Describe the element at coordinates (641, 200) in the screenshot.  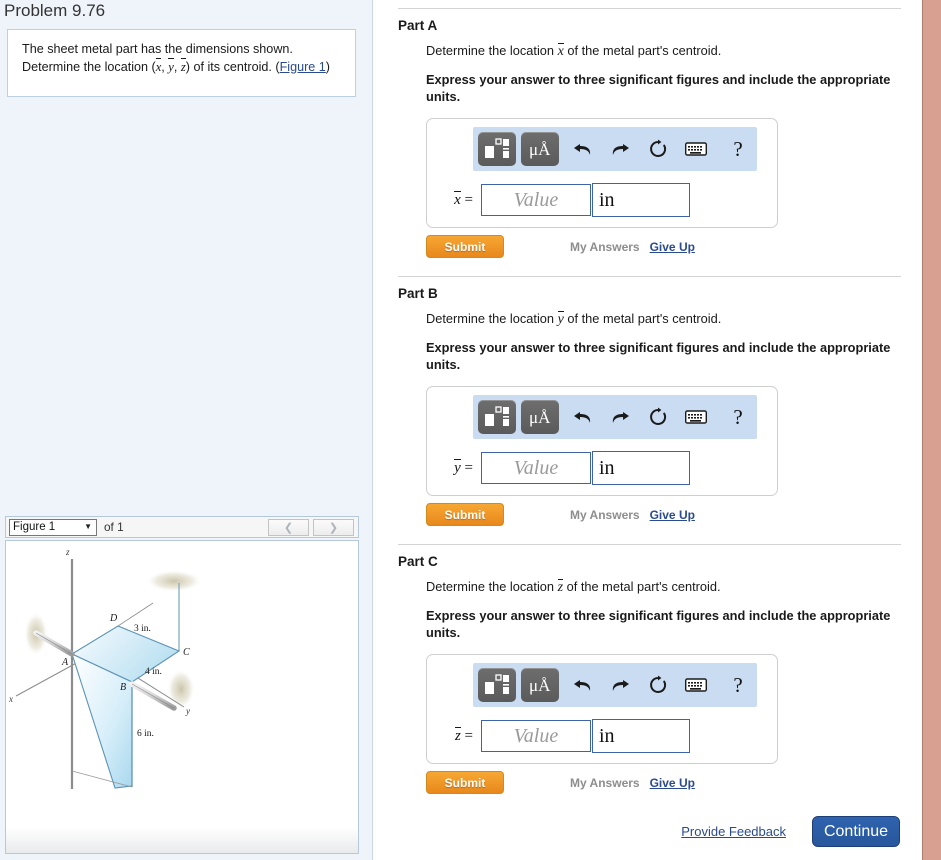
I see `part-a-unit-input: in` at that location.